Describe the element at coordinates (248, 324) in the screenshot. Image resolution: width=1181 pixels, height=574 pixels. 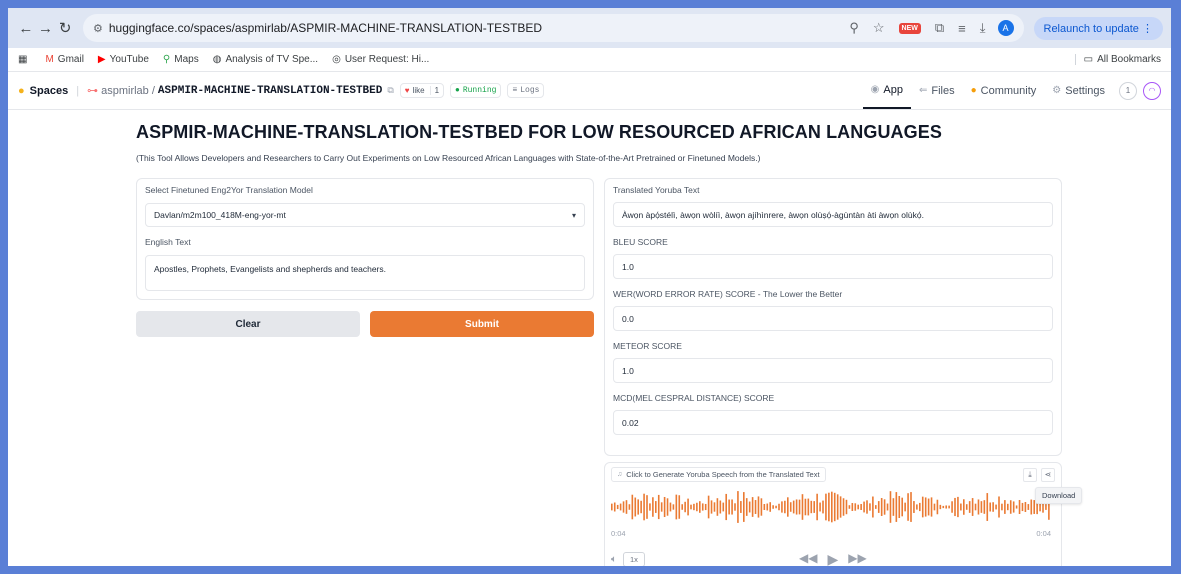
I see `clear-button: Clear` at that location.